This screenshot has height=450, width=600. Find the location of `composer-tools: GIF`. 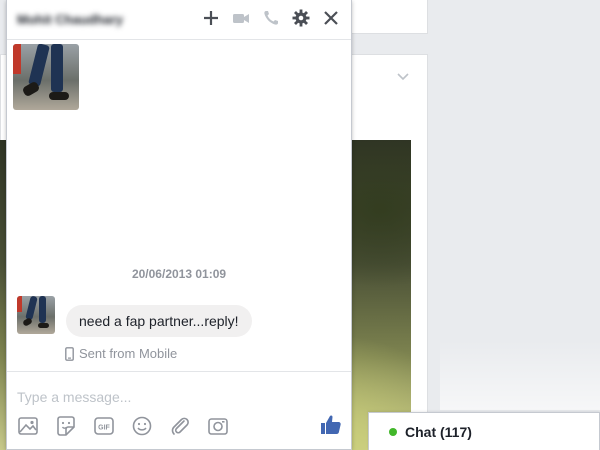

composer-tools: GIF is located at coordinates (180, 427).